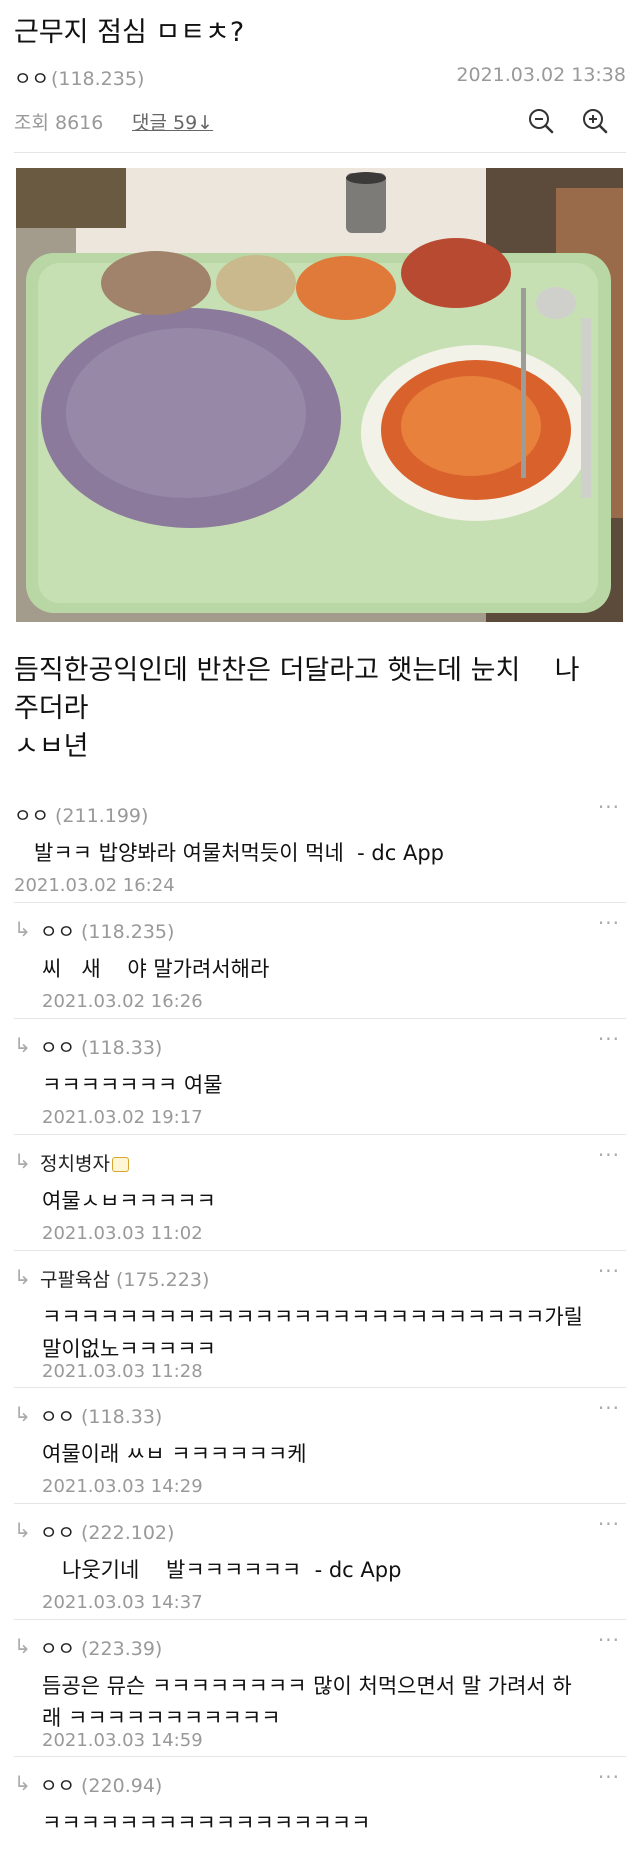  Describe the element at coordinates (206, 1823) in the screenshot. I see `comment-text: ㅋㅋㅋㅋㅋㅋㅋㅋㅋㅋㅋㅋㅋㅋㅋㅋㅋ` at that location.